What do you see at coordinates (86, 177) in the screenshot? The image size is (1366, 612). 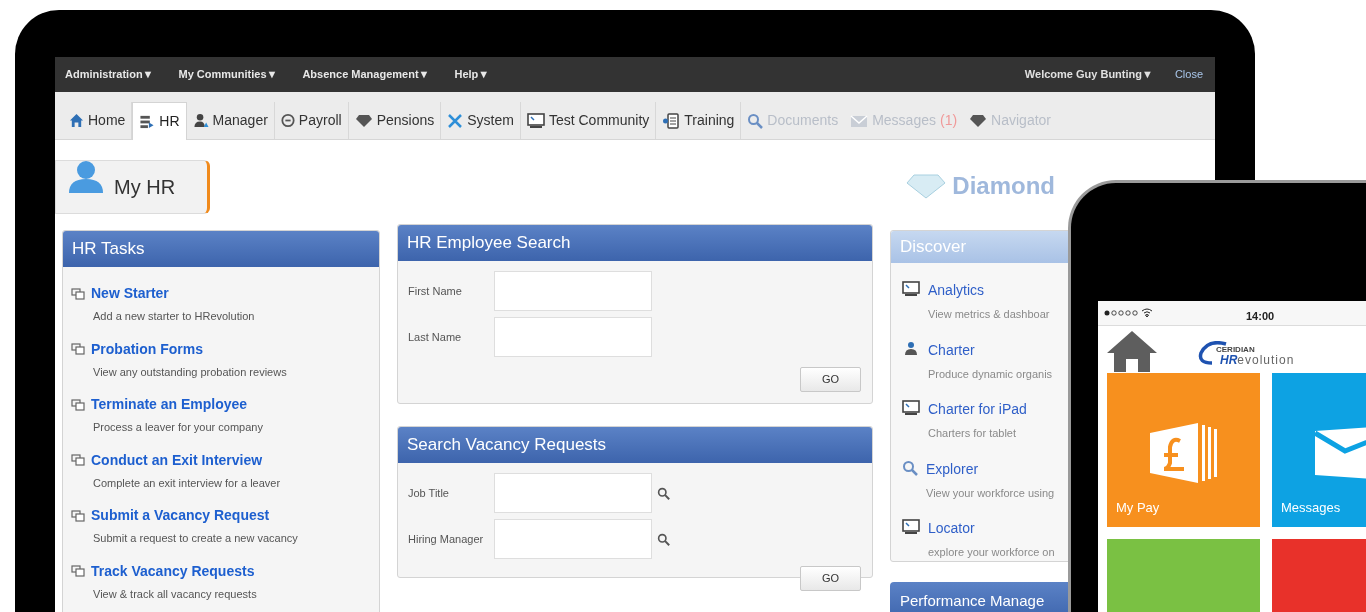 I see `user-silhouette-icon` at bounding box center [86, 177].